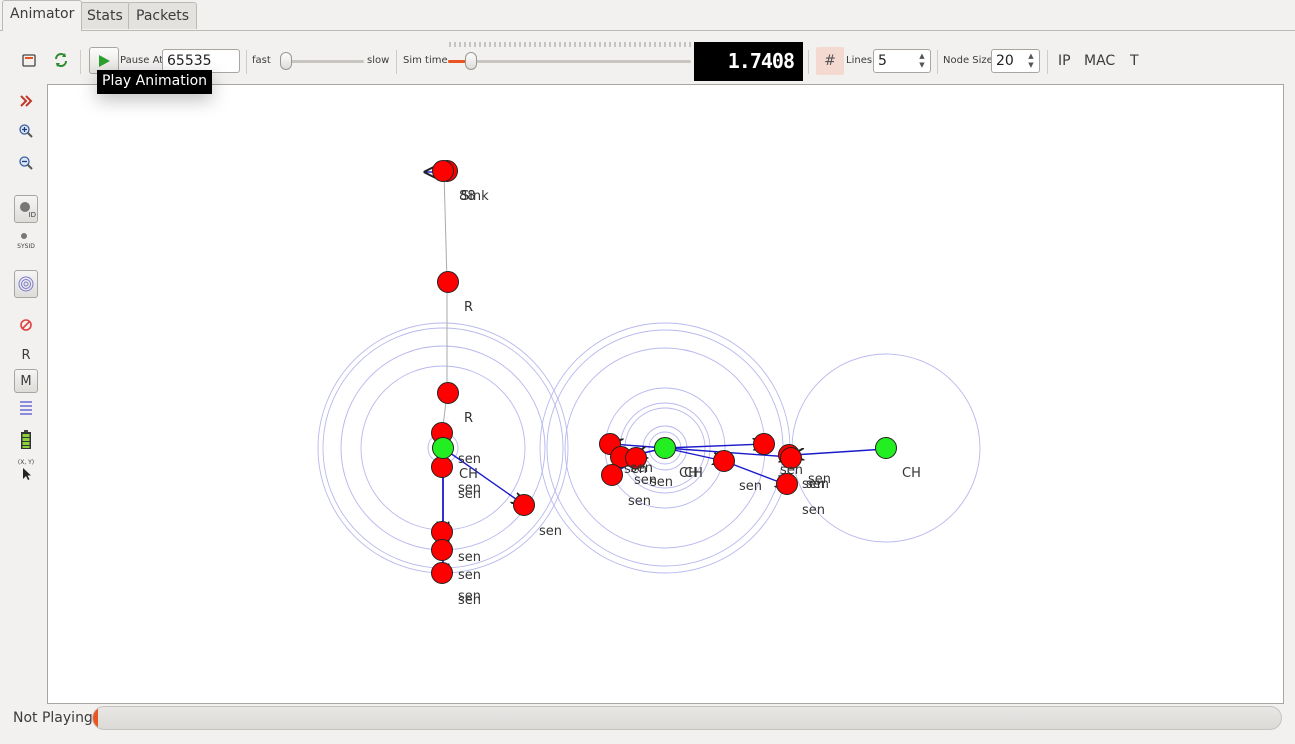 Image resolution: width=1295 pixels, height=744 pixels. I want to click on zoom-out-icon, so click(26, 163).